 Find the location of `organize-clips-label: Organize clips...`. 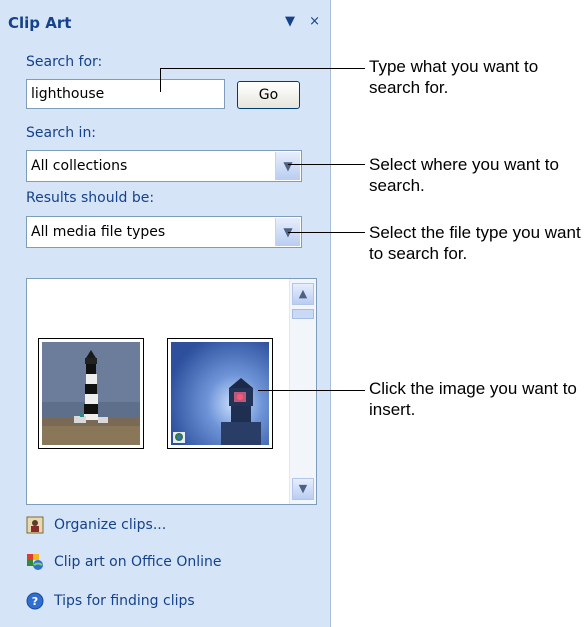

organize-clips-label: Organize clips... is located at coordinates (110, 525).